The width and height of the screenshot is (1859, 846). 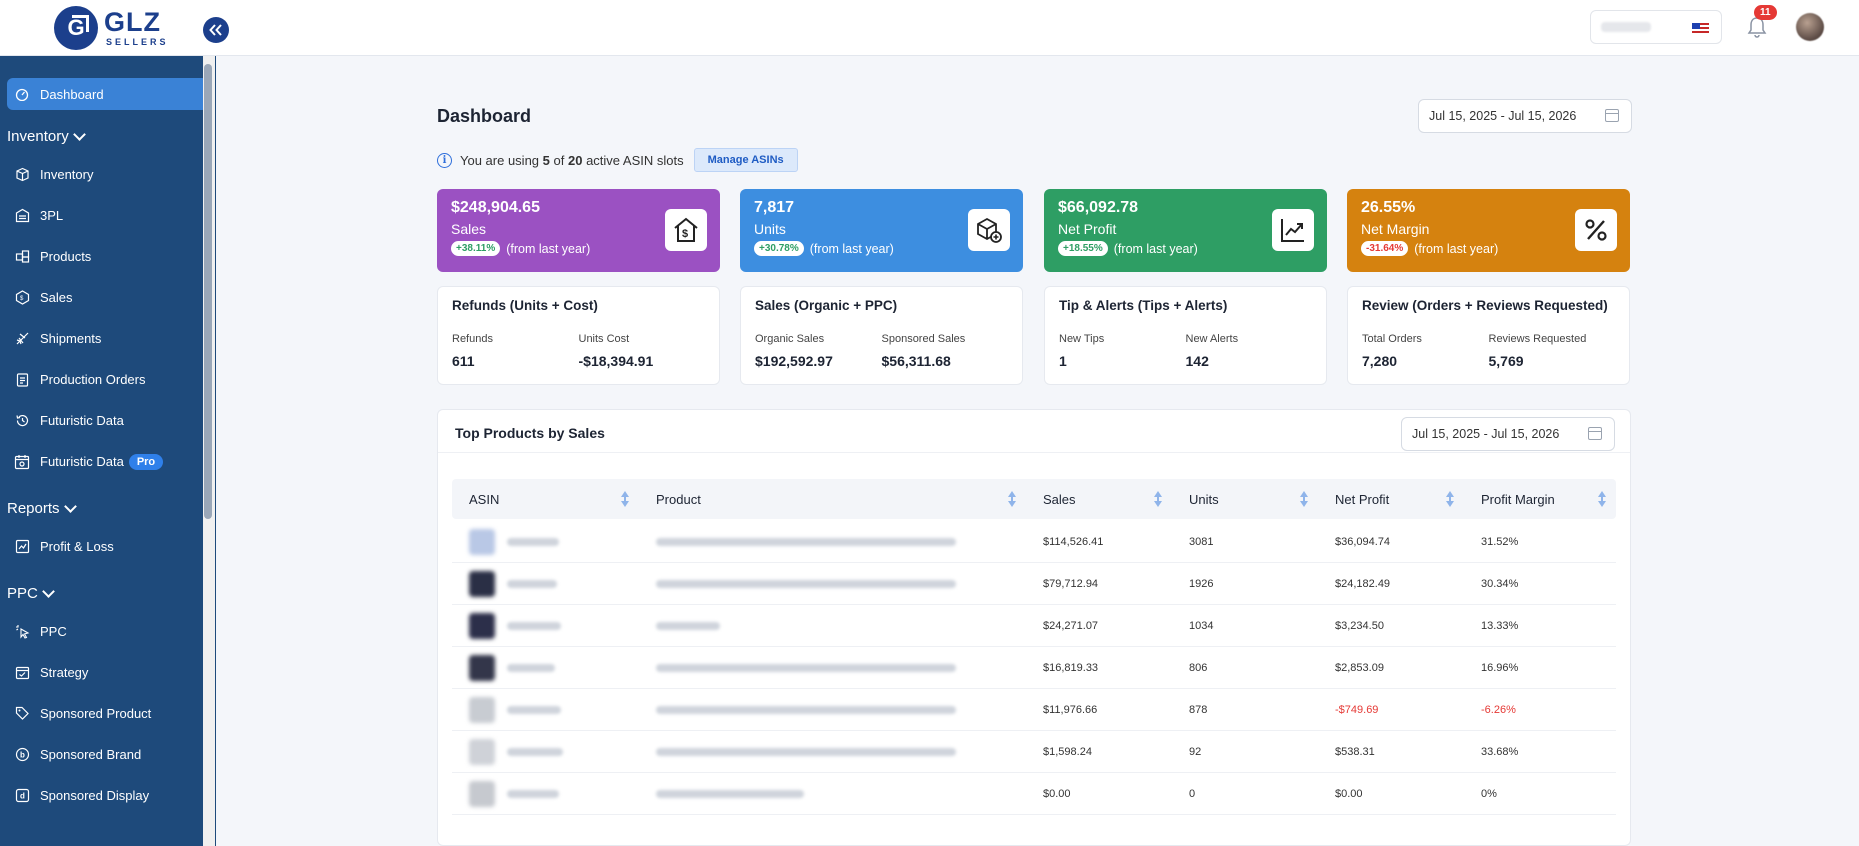 I want to click on sidebar-scrollbar, so click(x=208, y=291).